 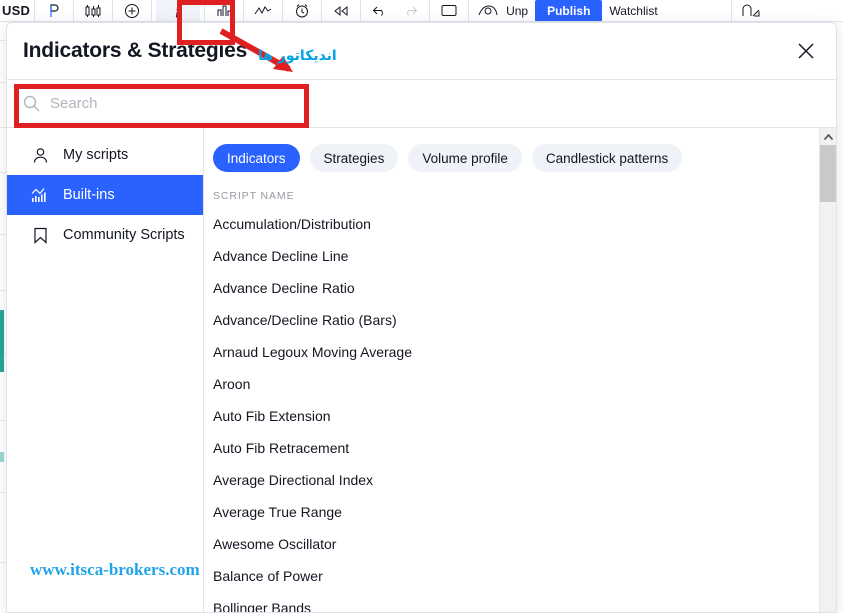 What do you see at coordinates (517, 10) in the screenshot?
I see `unpublished-label: Unp` at bounding box center [517, 10].